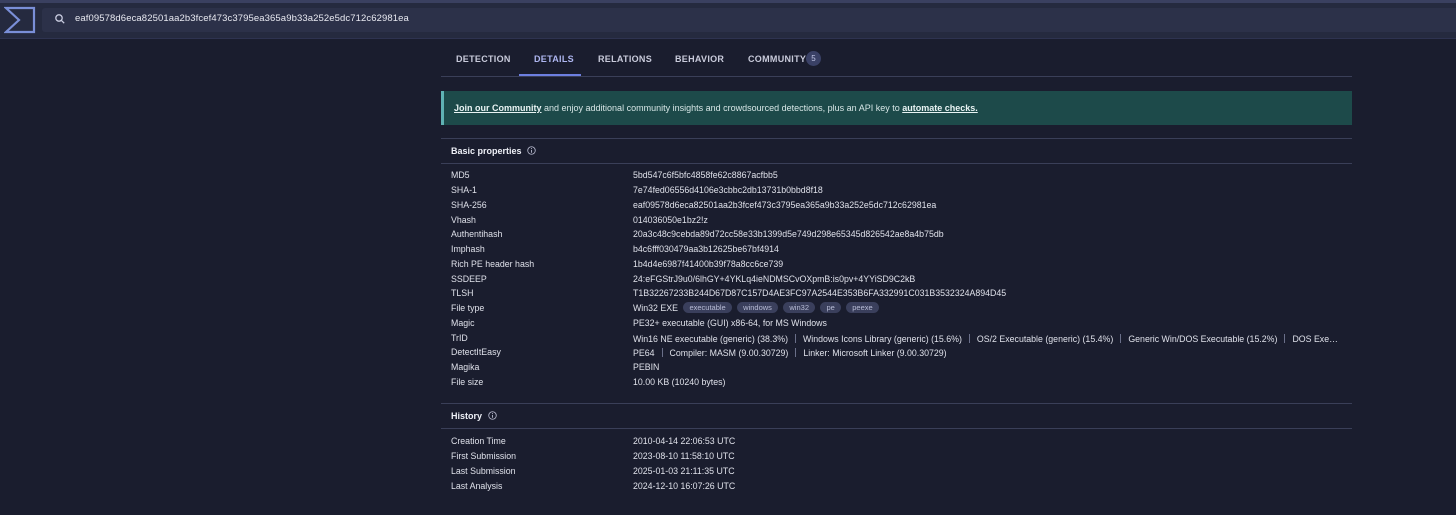 The image size is (1456, 515). What do you see at coordinates (463, 323) in the screenshot?
I see `property-key: Magic` at bounding box center [463, 323].